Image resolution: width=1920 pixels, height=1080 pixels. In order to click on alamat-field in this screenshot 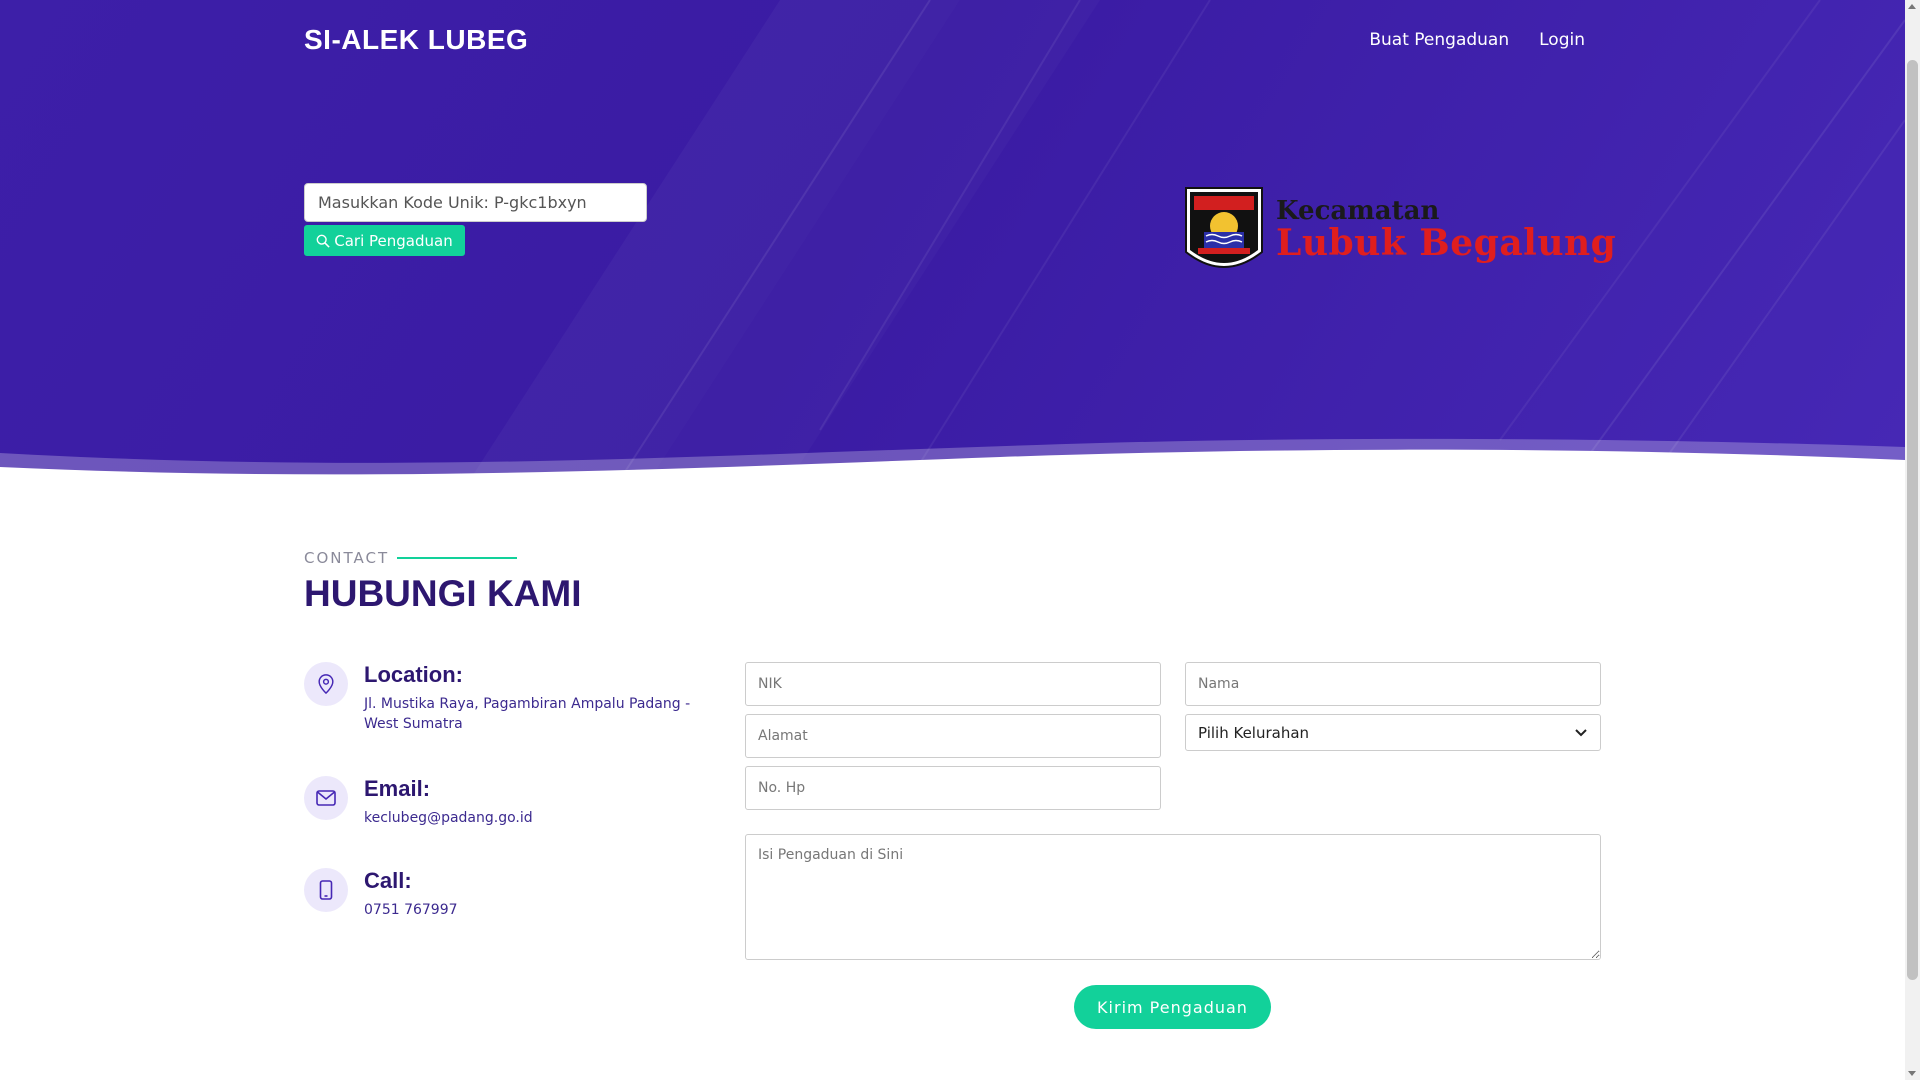, I will do `click(953, 736)`.